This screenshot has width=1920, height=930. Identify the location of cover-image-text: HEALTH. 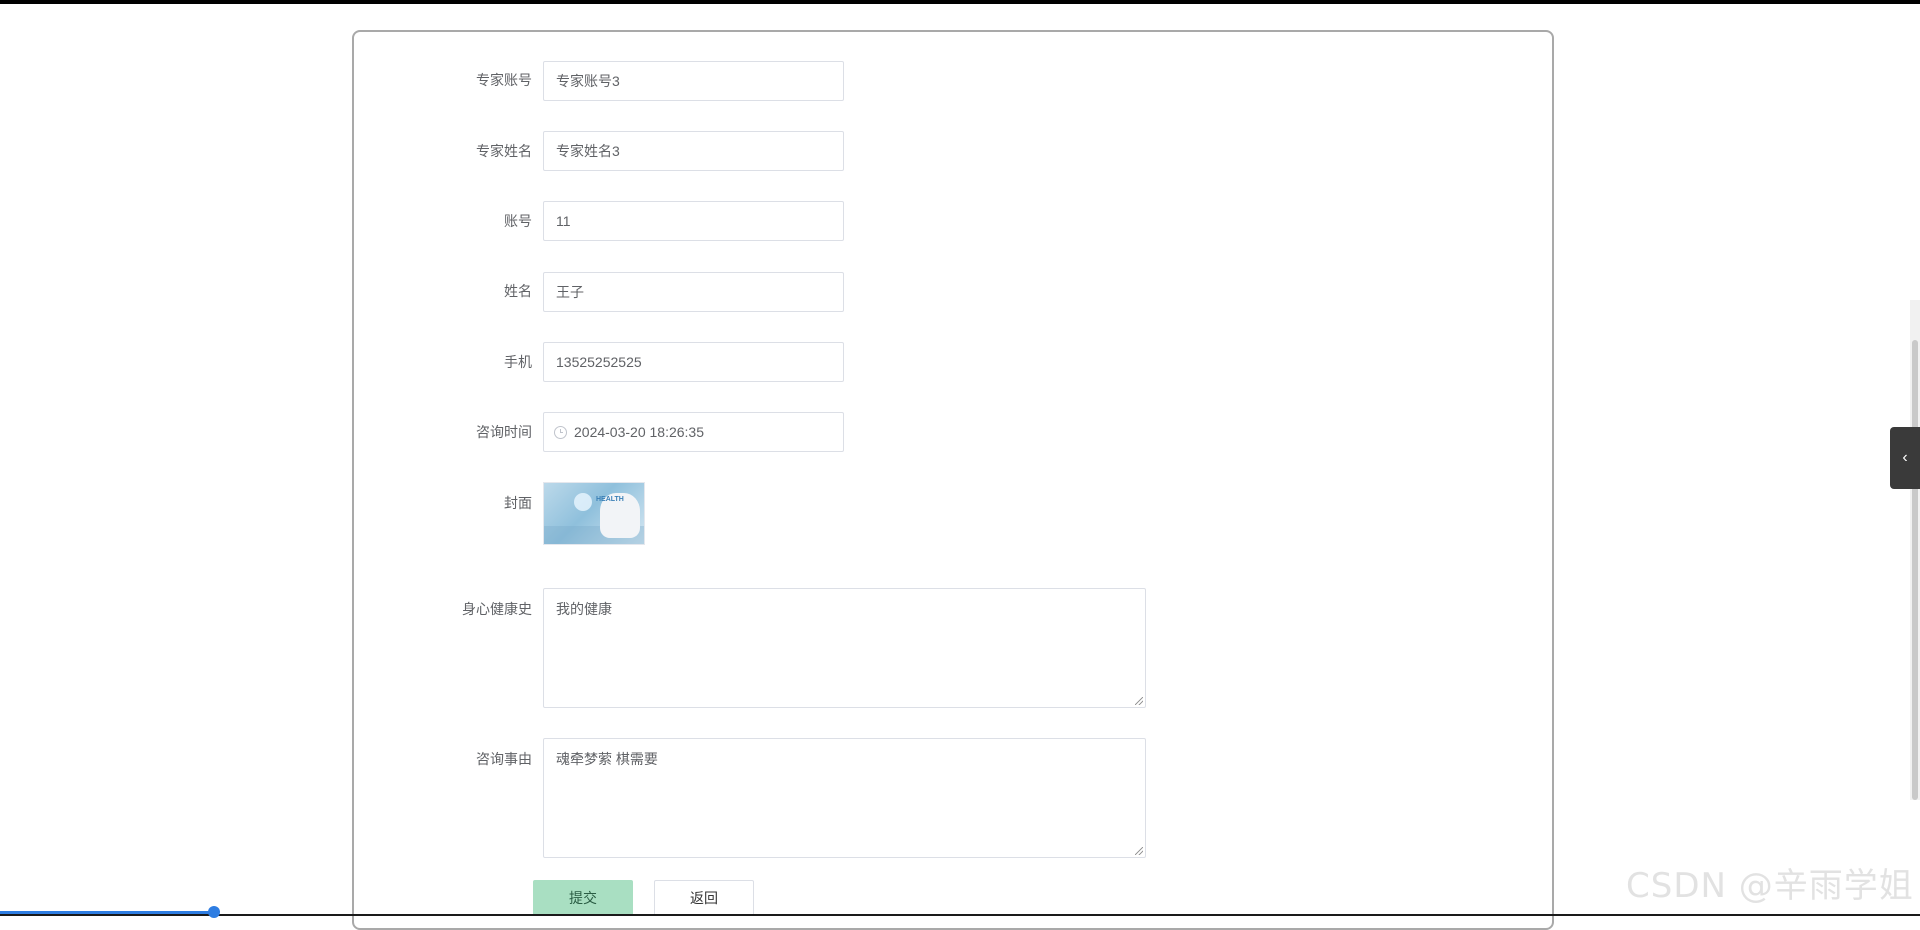
(610, 499).